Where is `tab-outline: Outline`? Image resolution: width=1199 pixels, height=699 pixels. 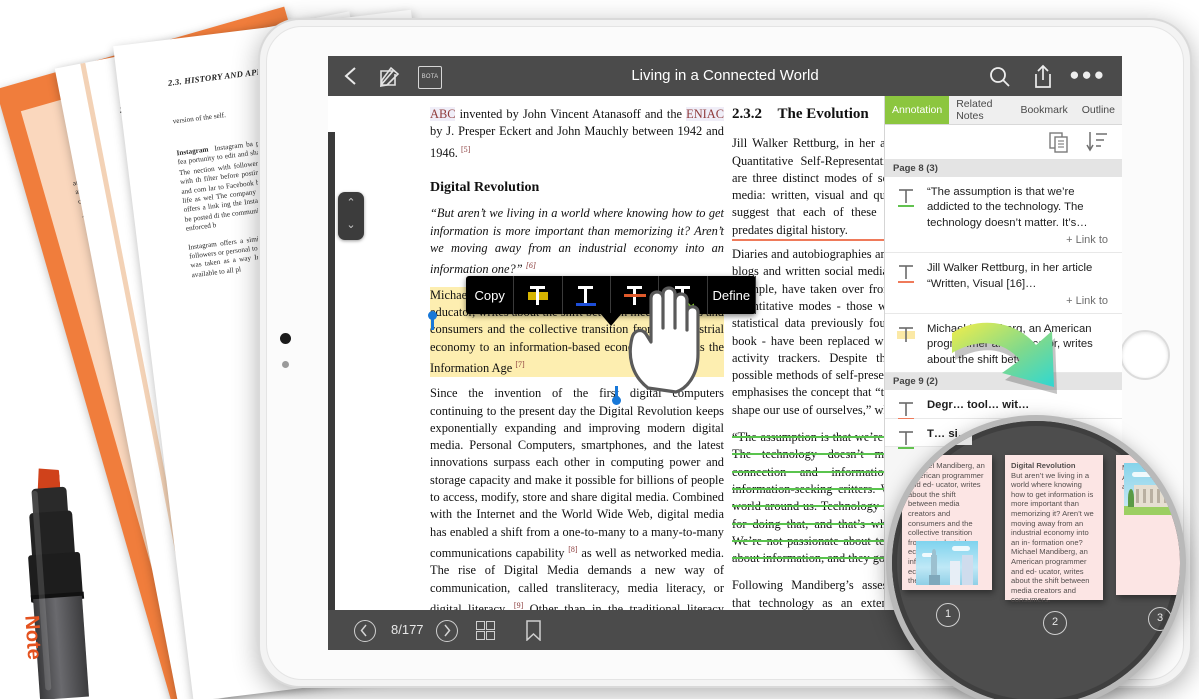 tab-outline: Outline is located at coordinates (1098, 110).